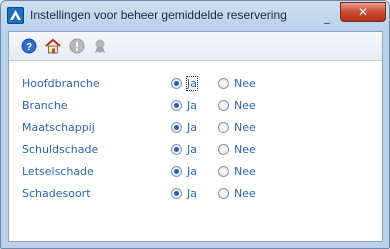  Describe the element at coordinates (58, 127) in the screenshot. I see `setting-label: Maatschappij` at that location.